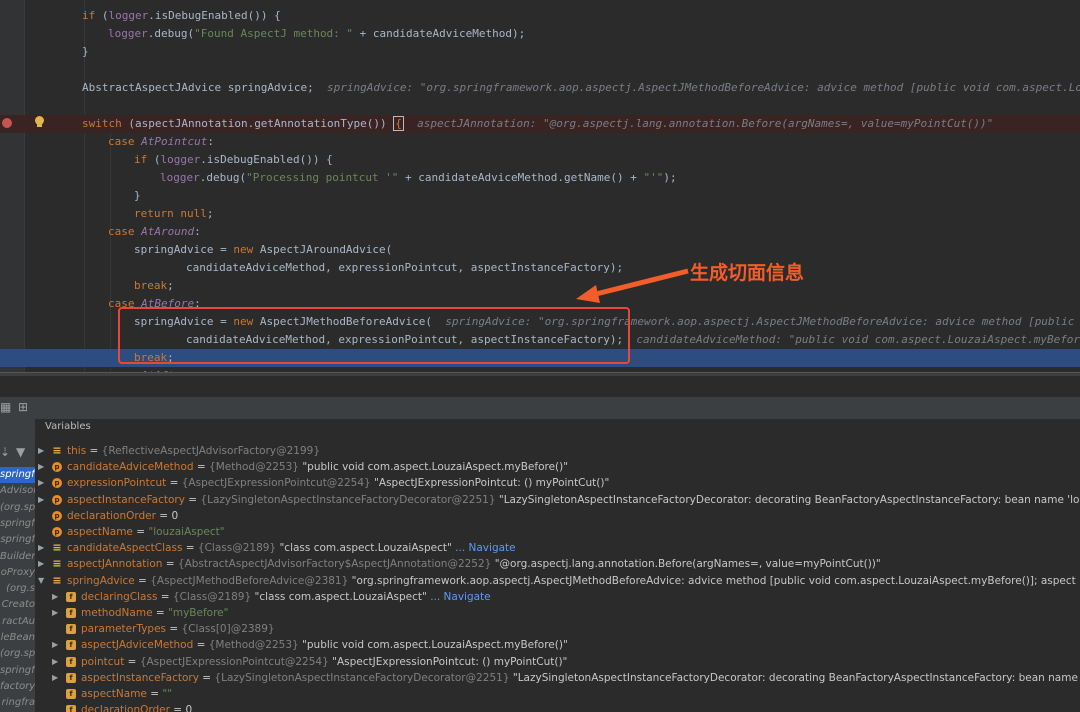  I want to click on stack-frame: ringfra, so click(17, 703).